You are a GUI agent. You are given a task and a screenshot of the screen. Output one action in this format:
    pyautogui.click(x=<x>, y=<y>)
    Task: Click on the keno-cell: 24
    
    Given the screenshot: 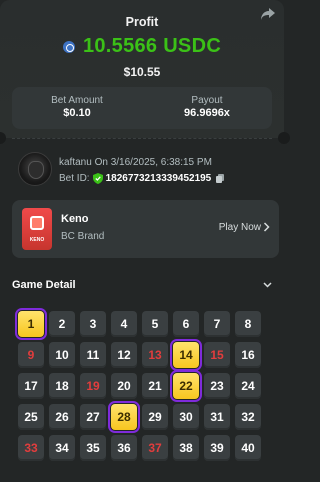 What is the action you would take?
    pyautogui.click(x=248, y=386)
    